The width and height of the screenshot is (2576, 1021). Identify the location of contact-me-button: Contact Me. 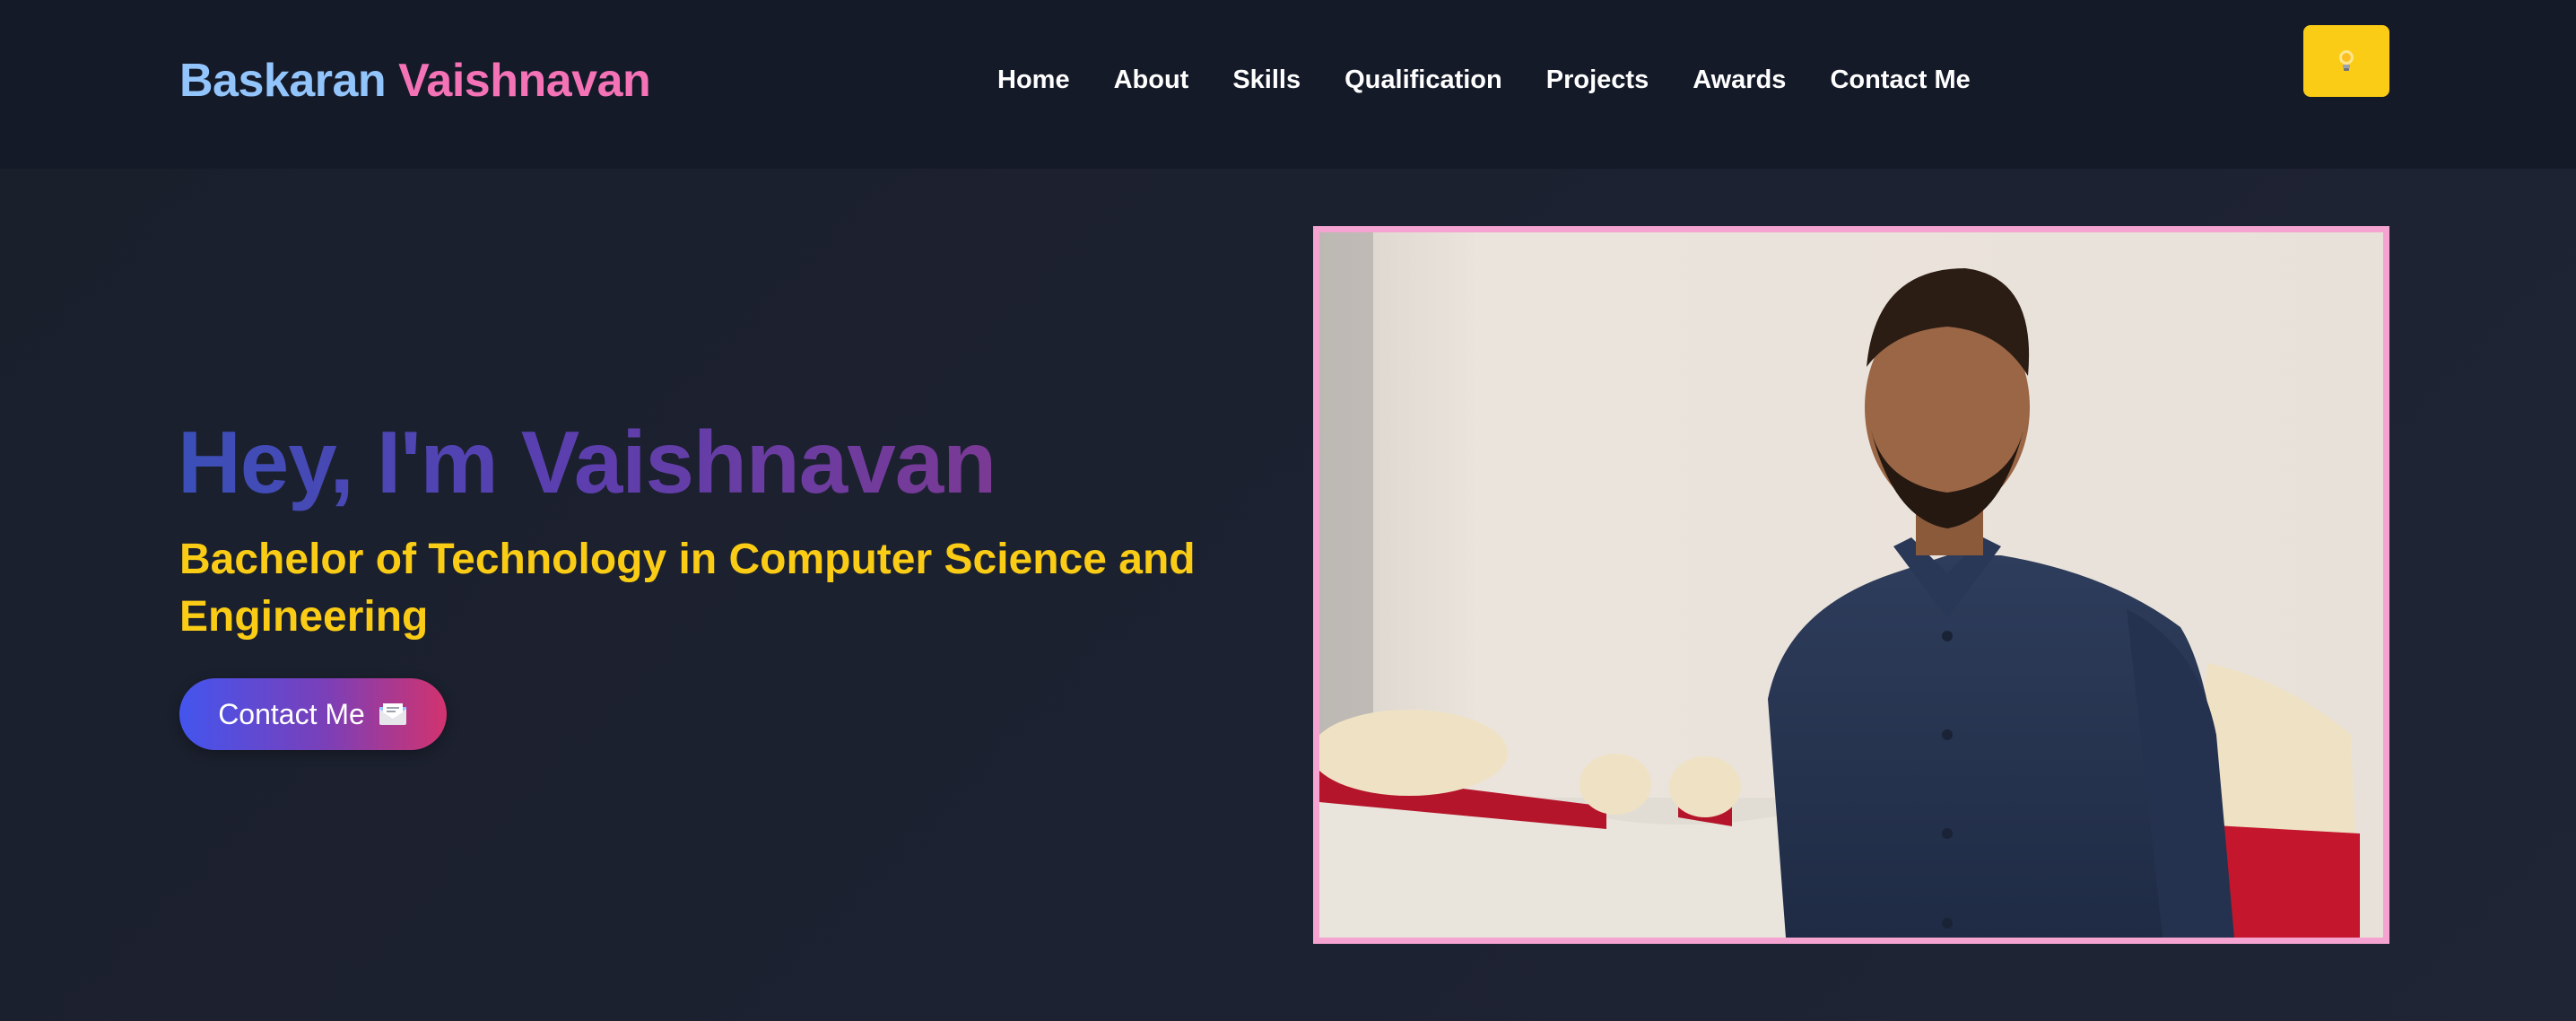
(313, 714).